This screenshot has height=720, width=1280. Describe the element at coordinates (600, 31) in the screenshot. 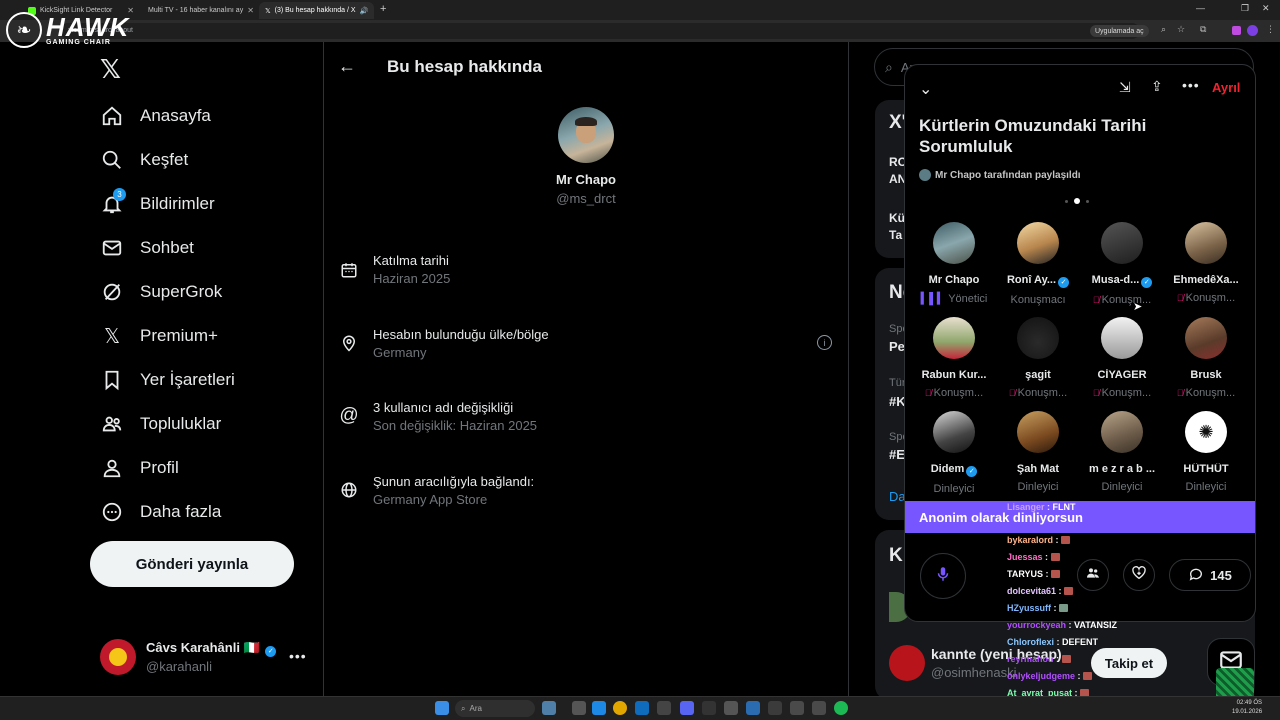

I see `url-field: x.com/ms_drct/about` at that location.